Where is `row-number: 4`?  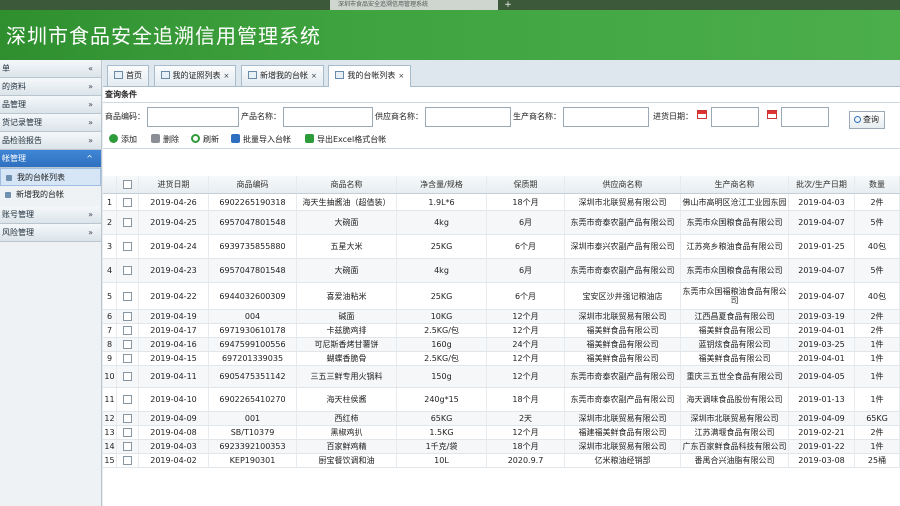
row-number: 4 is located at coordinates (110, 270).